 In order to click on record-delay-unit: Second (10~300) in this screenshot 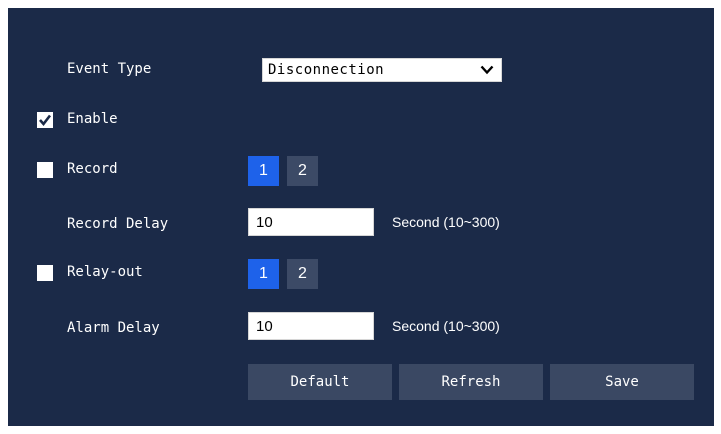, I will do `click(446, 222)`.